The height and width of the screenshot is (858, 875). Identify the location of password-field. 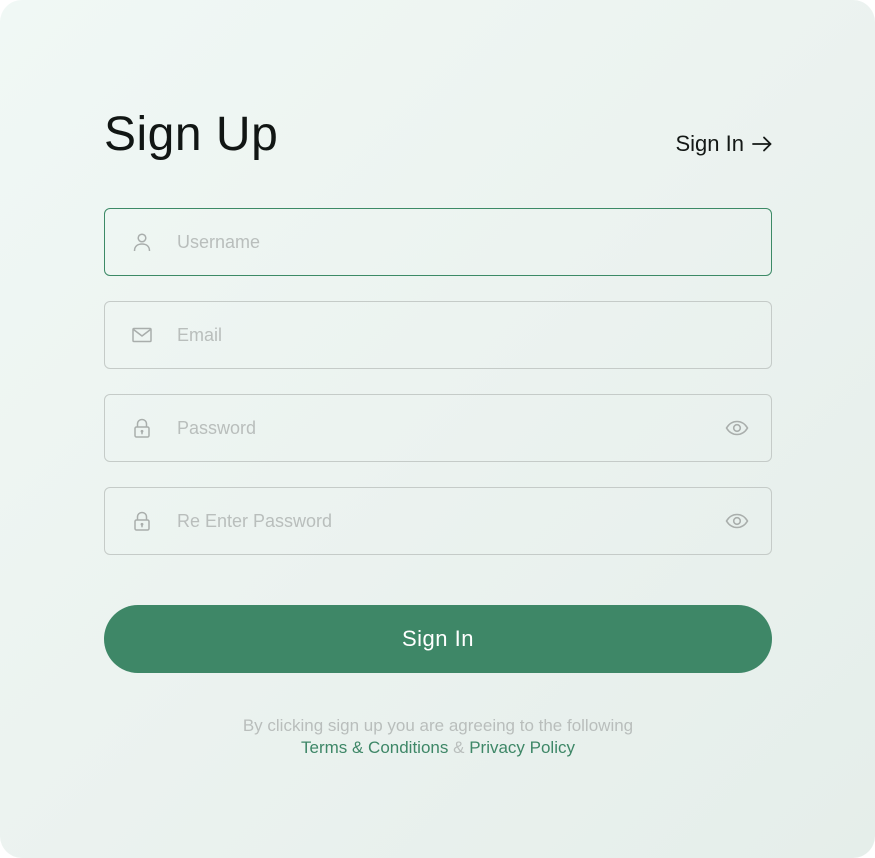
(438, 428).